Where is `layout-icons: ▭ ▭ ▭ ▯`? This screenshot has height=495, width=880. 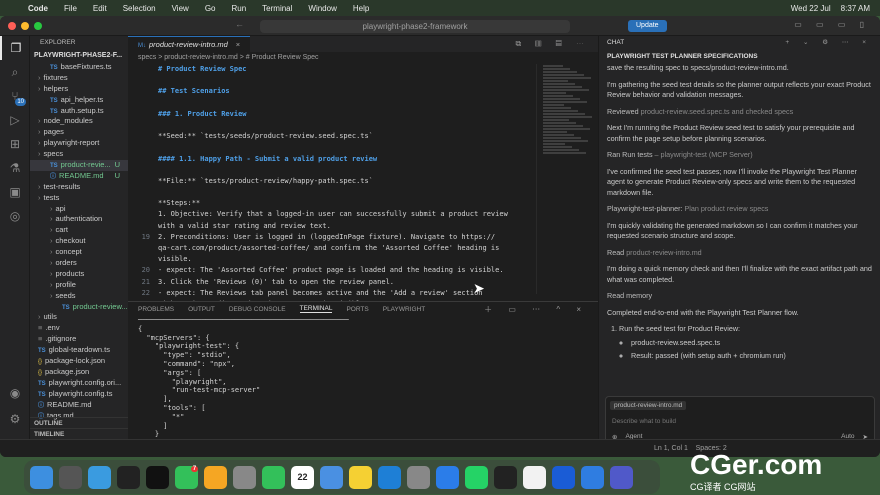 layout-icons: ▭ ▭ ▭ ▯ is located at coordinates (832, 24).